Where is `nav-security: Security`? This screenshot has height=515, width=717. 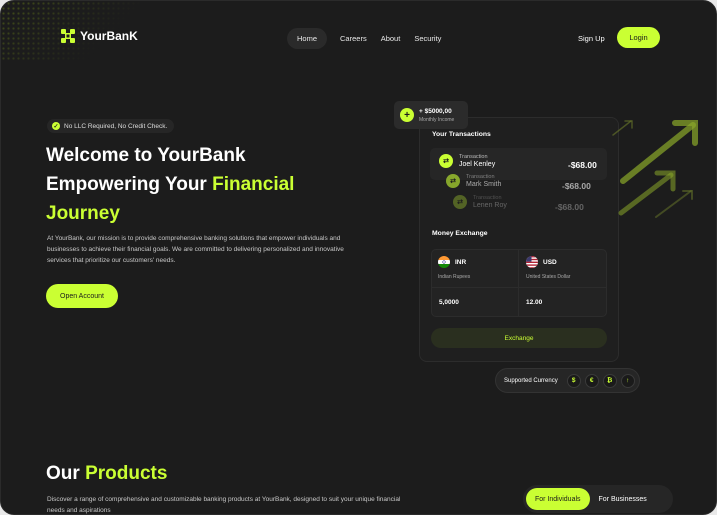
nav-security: Security is located at coordinates (427, 38).